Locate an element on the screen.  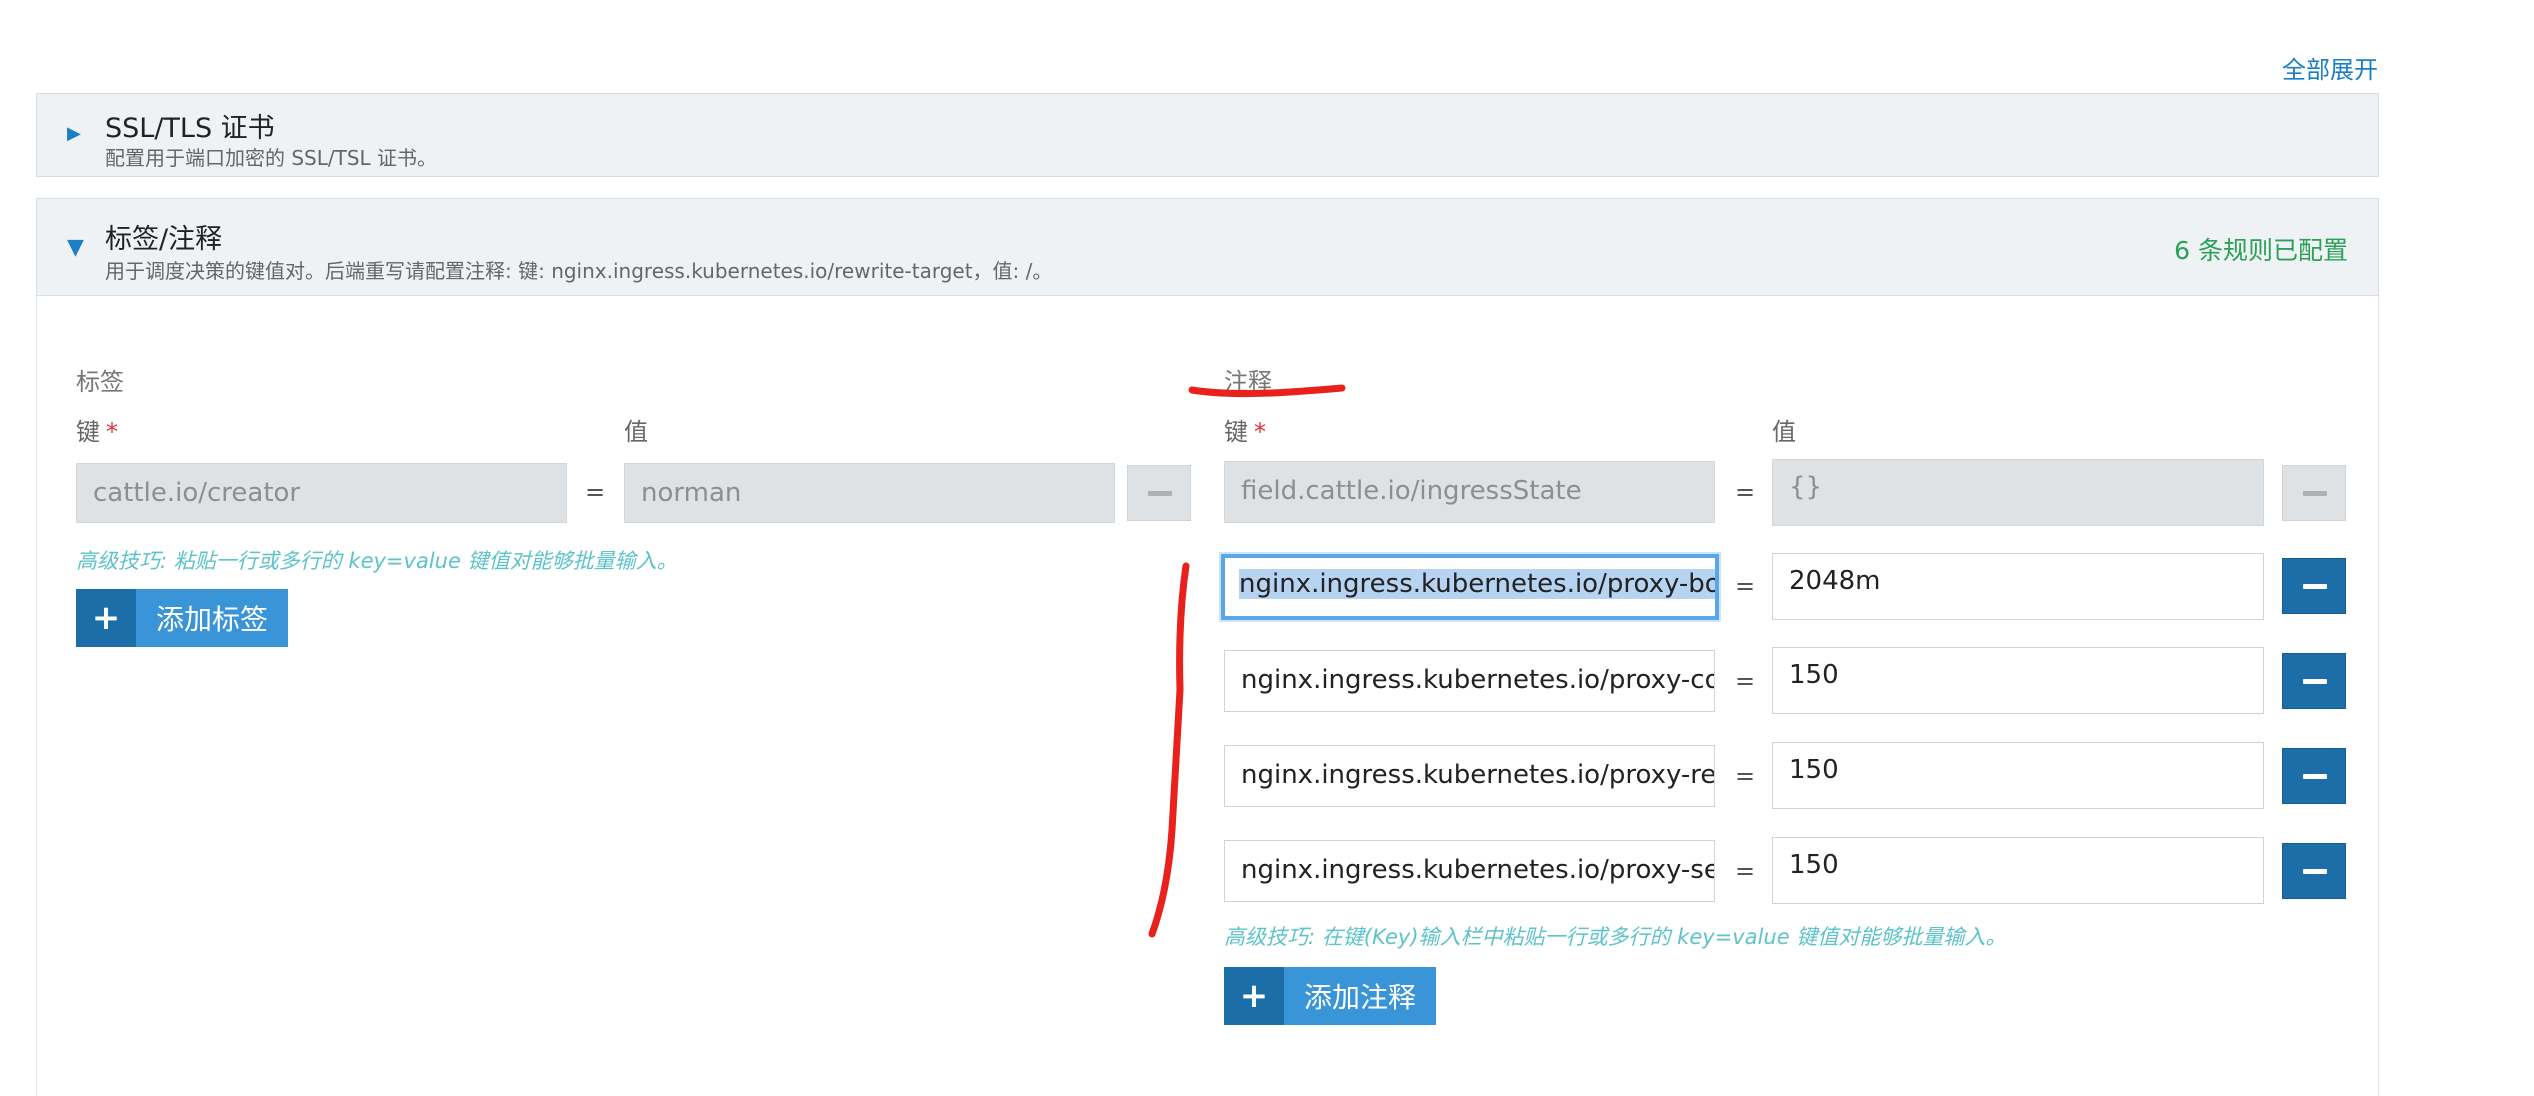
markup-overlay is located at coordinates (1247, 661).